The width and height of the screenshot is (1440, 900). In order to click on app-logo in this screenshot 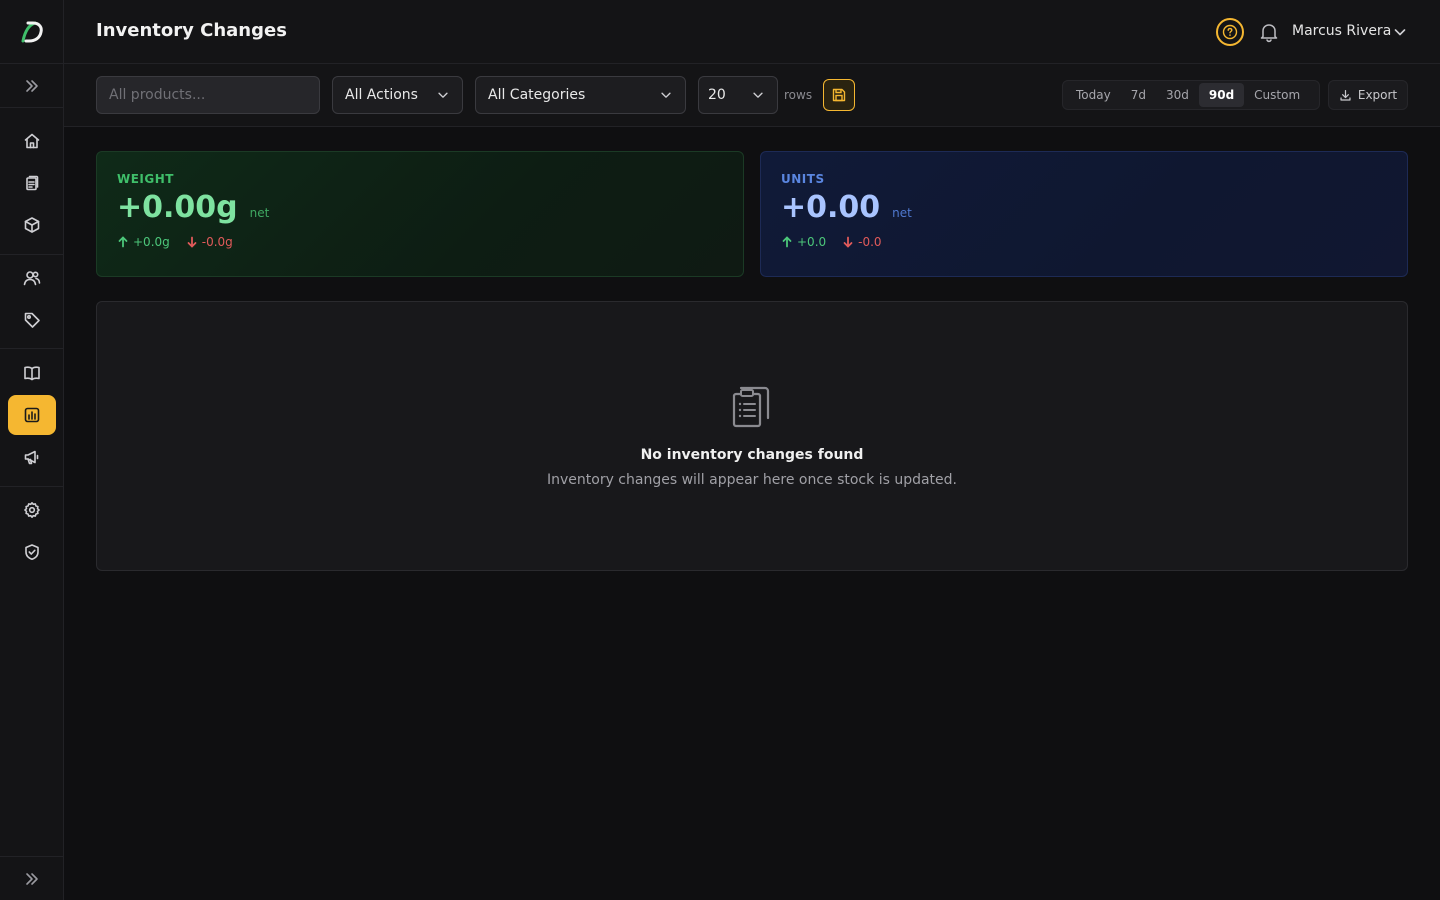, I will do `click(32, 32)`.